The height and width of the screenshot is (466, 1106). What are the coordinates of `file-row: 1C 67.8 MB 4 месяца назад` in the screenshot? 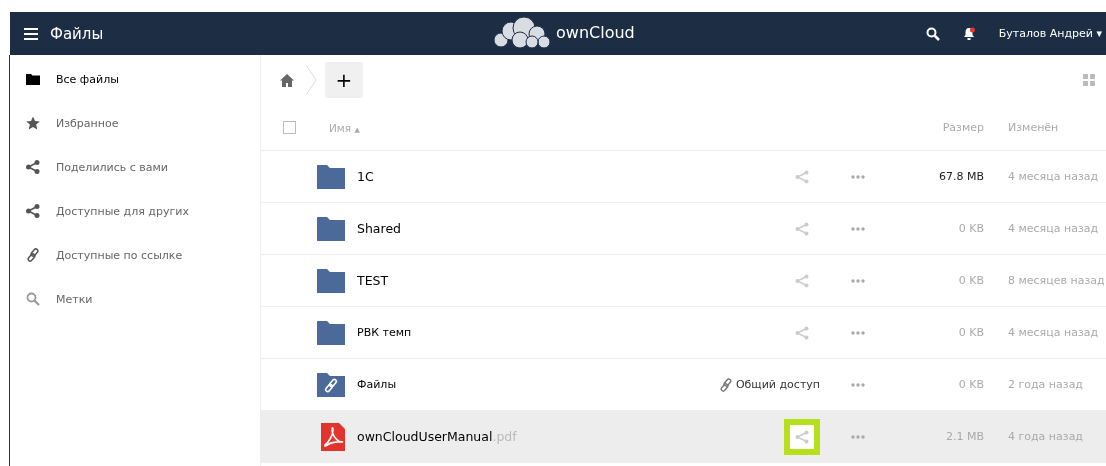 It's located at (683, 177).